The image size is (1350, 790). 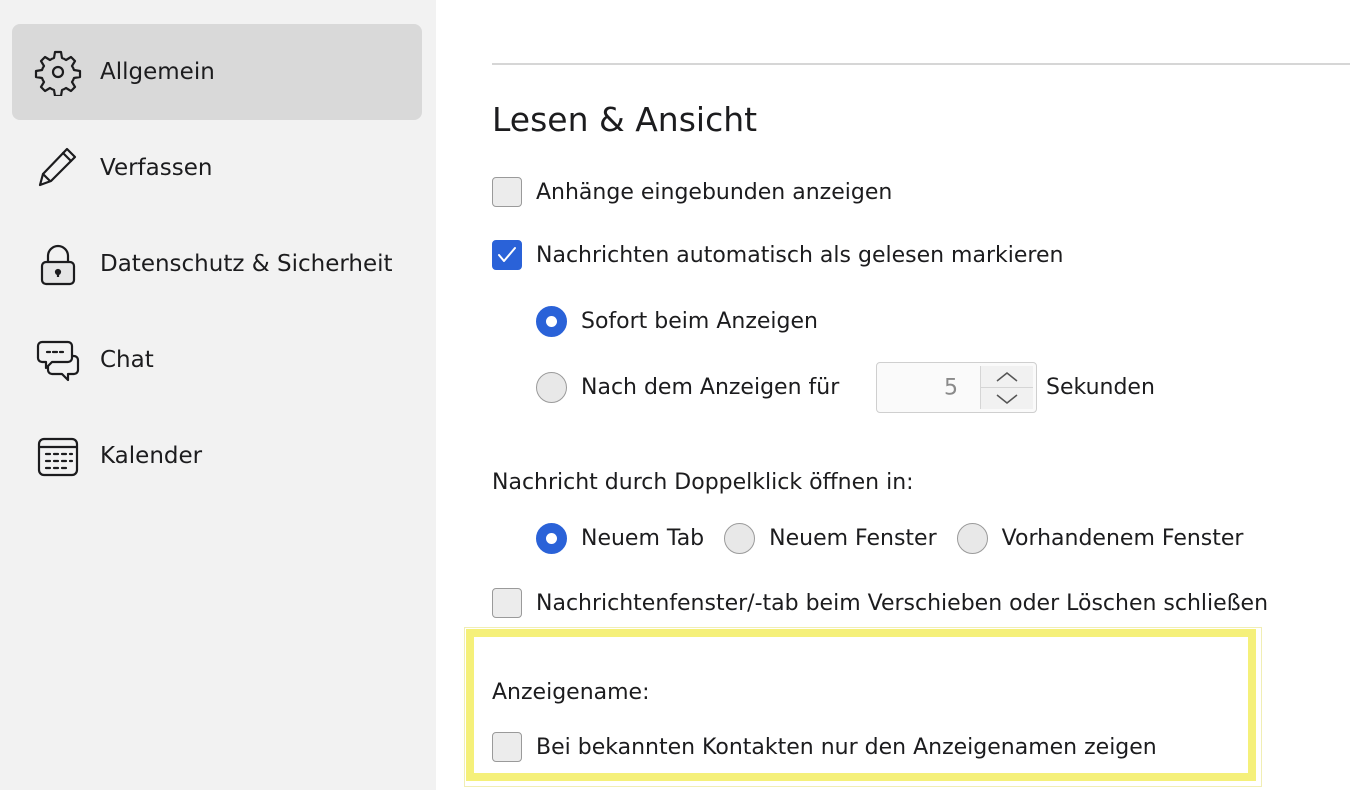 I want to click on show-attachments-inline-row: Anhänge eingebunden anzeigen, so click(x=692, y=192).